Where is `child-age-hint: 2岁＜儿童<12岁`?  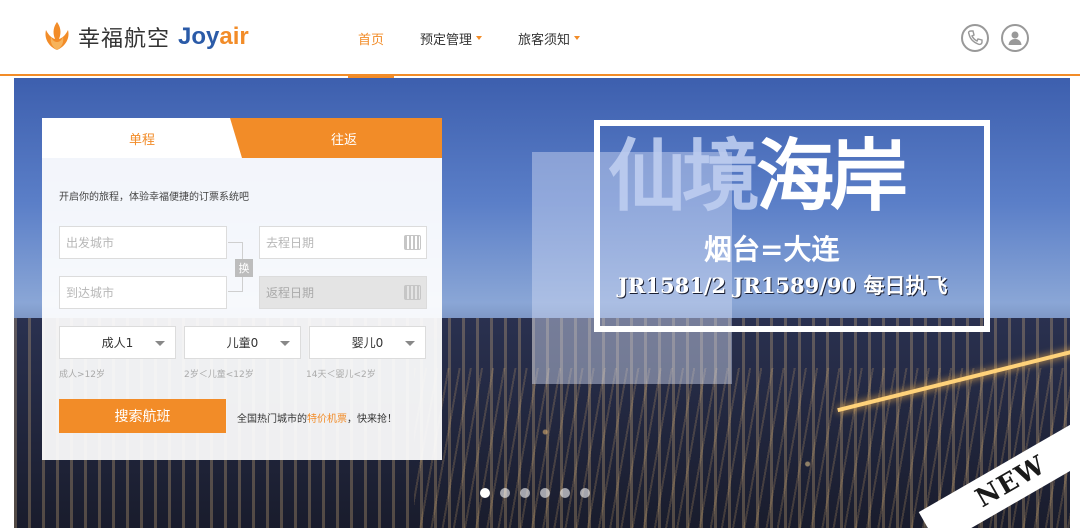
child-age-hint: 2岁＜儿童<12岁 is located at coordinates (219, 375).